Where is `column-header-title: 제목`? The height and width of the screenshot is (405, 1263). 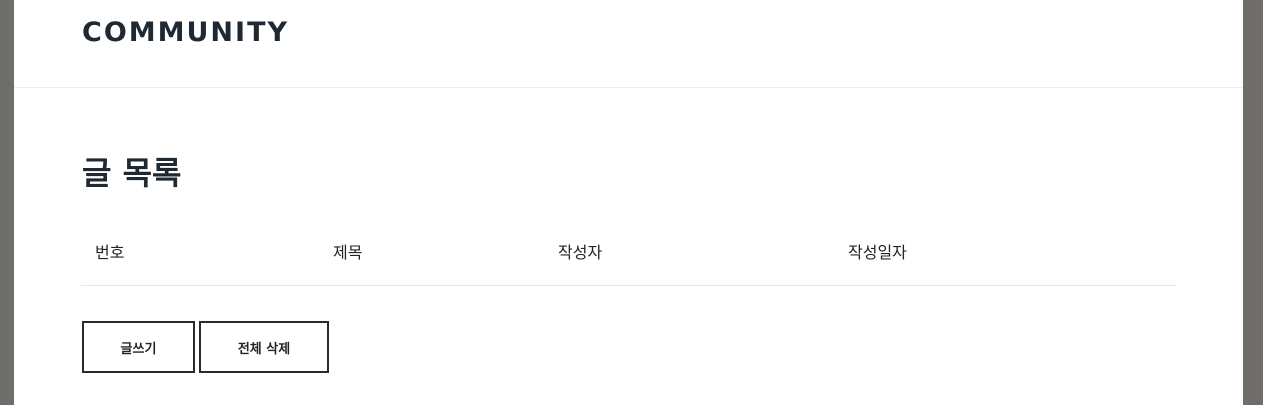
column-header-title: 제목 is located at coordinates (445, 257).